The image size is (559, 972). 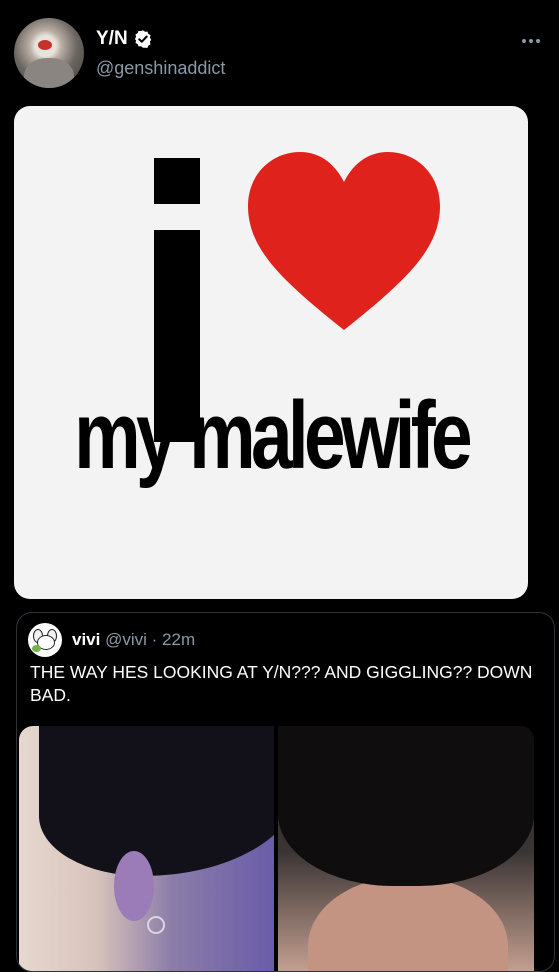 I want to click on meme-letter-i-dot, so click(x=177, y=181).